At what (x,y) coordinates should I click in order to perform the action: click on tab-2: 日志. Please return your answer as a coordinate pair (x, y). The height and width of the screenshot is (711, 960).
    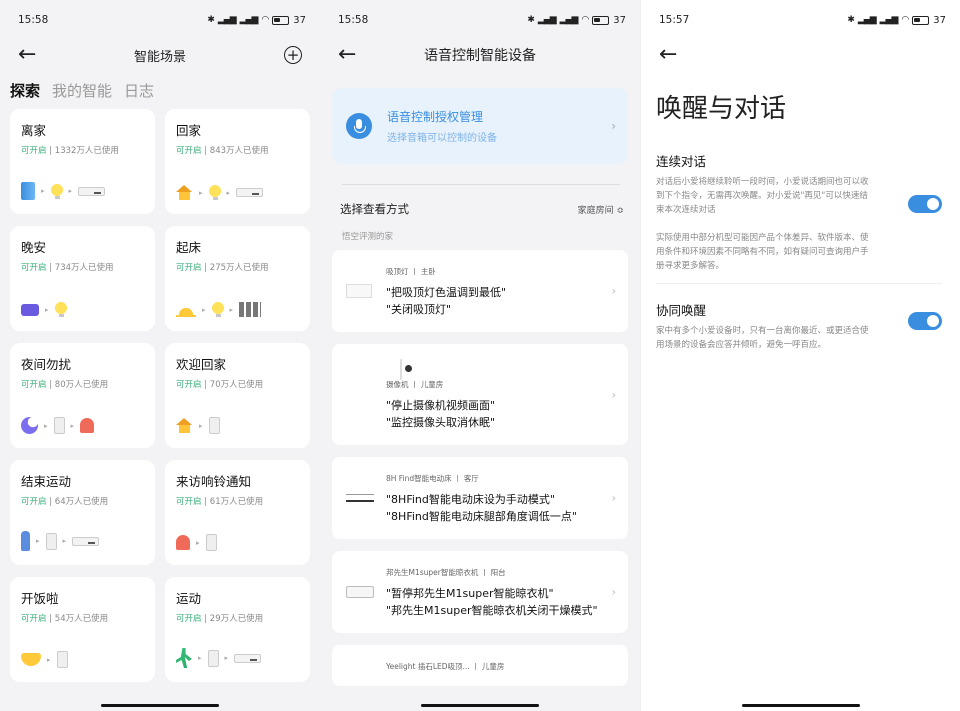
    Looking at the image, I should click on (139, 90).